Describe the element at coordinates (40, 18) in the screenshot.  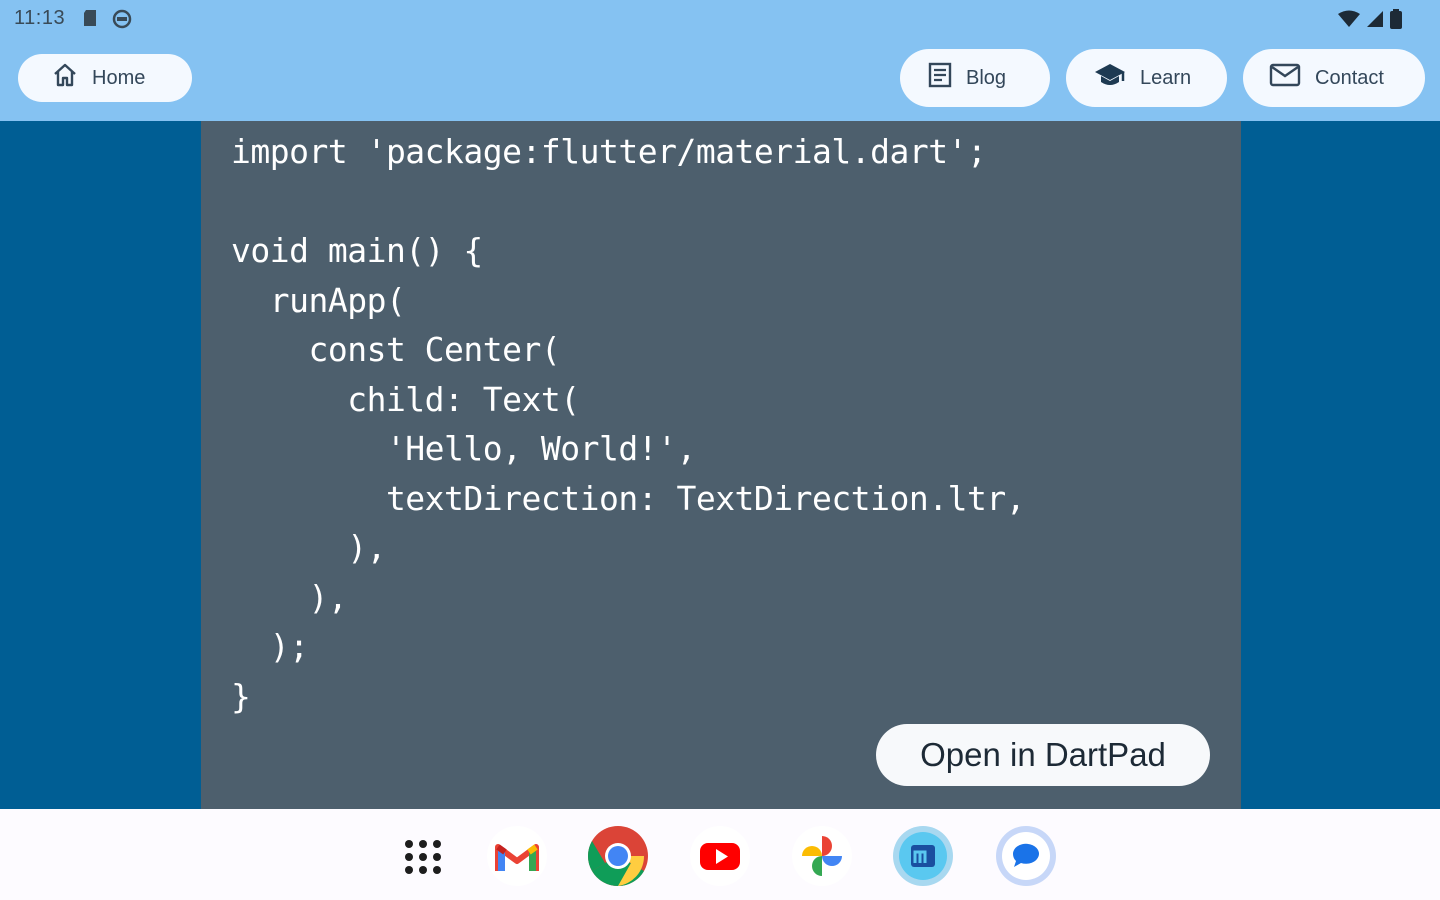
I see `status-time: 11:13` at that location.